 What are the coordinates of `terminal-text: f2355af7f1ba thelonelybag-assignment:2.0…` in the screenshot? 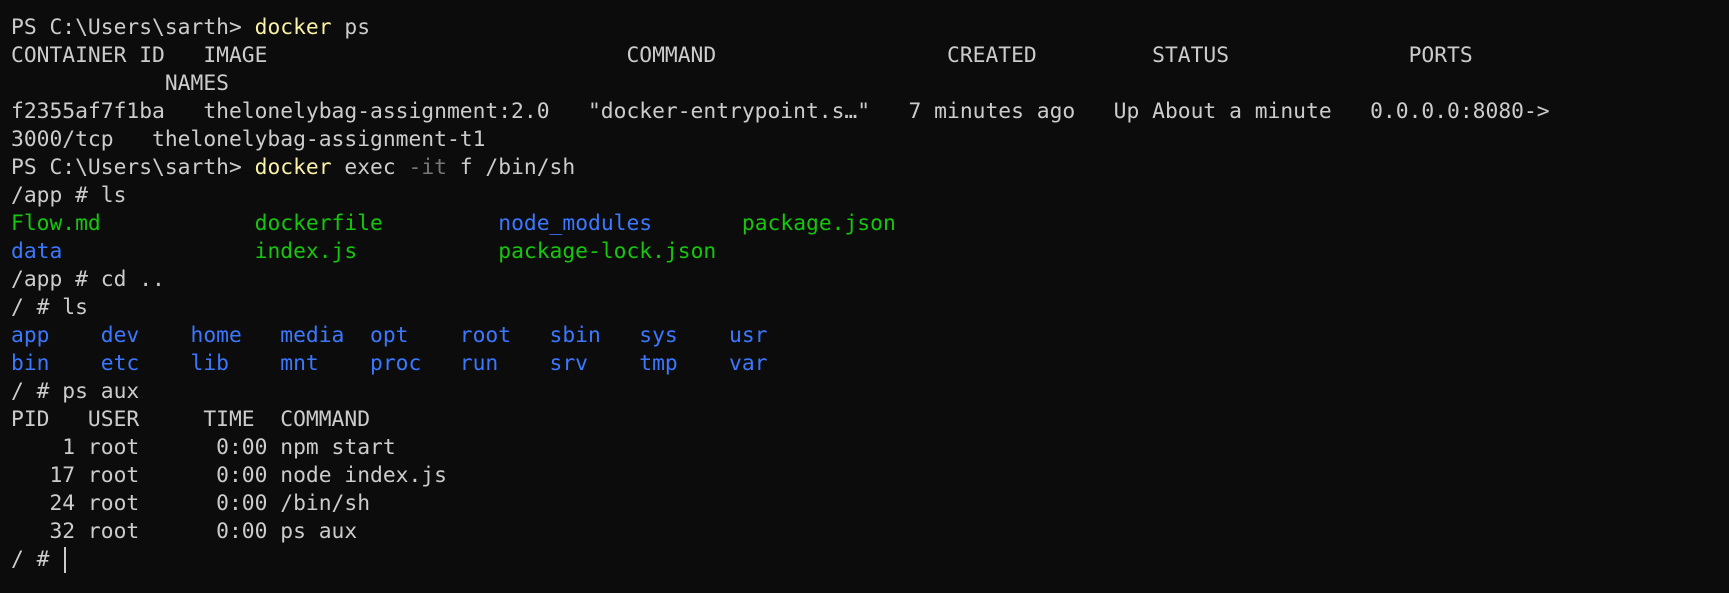 It's located at (780, 111).